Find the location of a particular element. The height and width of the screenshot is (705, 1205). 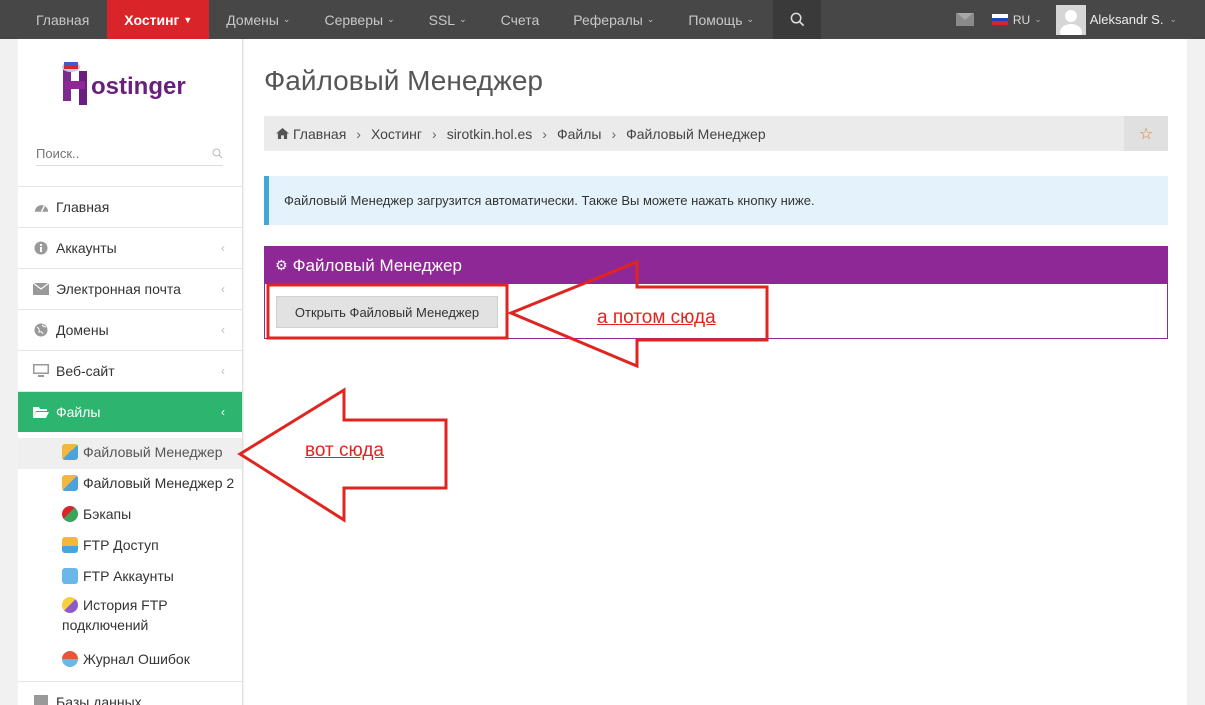

sidebar-item-label: Электронная почта is located at coordinates (118, 289).